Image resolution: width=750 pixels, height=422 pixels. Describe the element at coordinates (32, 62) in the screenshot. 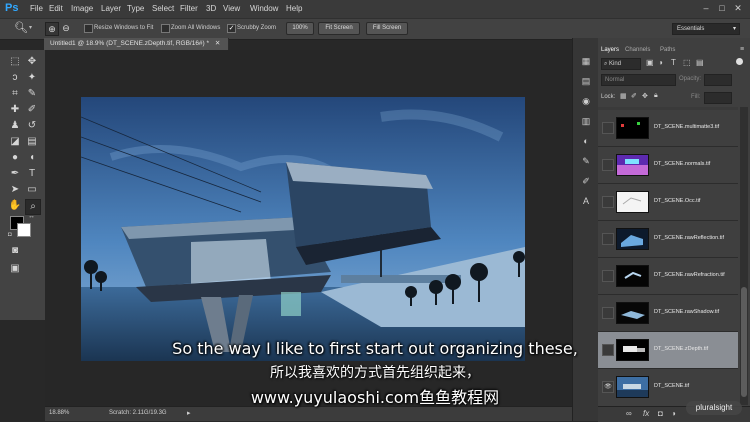

I see `move-tool-icon: ✥` at that location.